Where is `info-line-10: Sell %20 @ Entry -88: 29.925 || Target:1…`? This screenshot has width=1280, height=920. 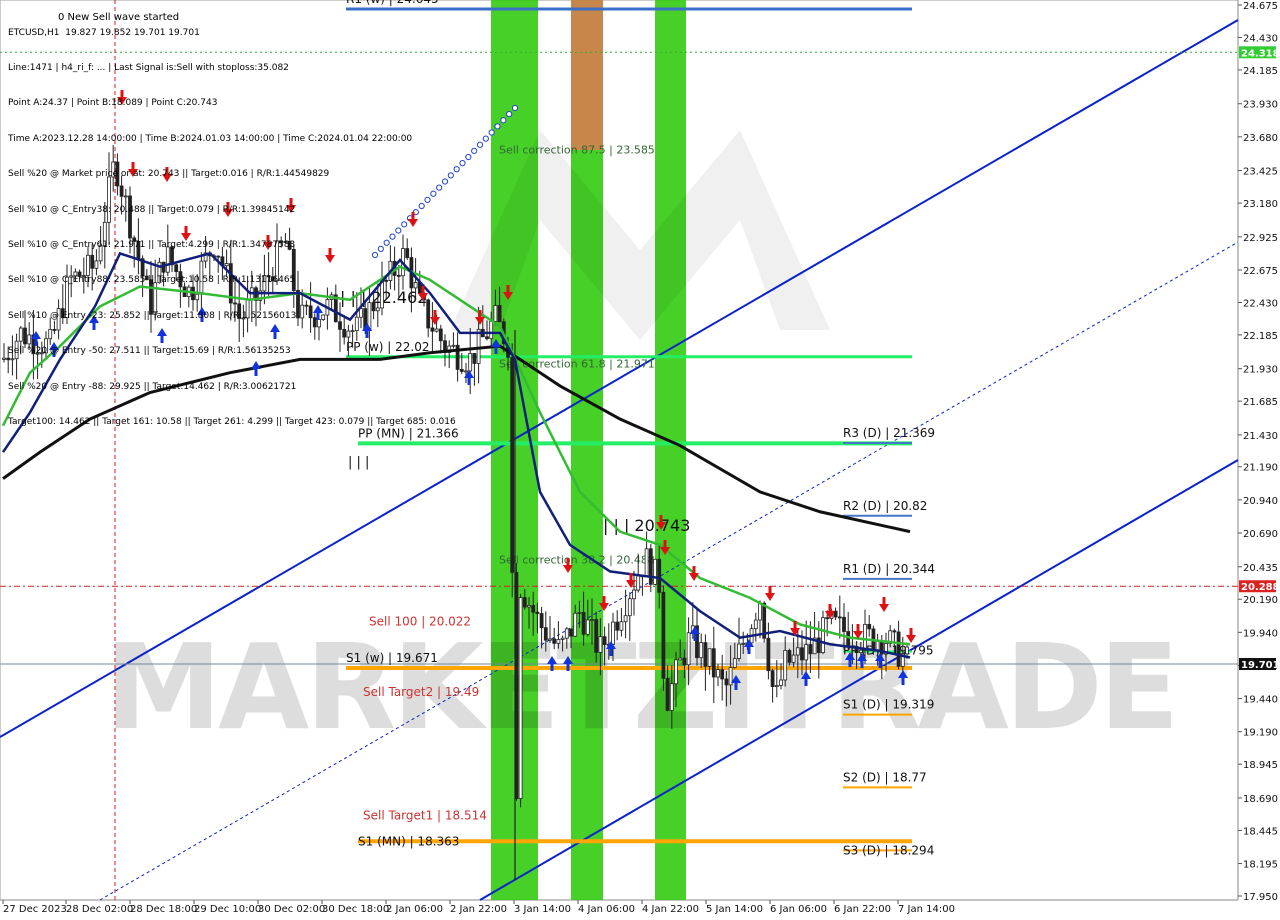 info-line-10: Sell %20 @ Entry -88: 29.925 || Target:1… is located at coordinates (152, 386).